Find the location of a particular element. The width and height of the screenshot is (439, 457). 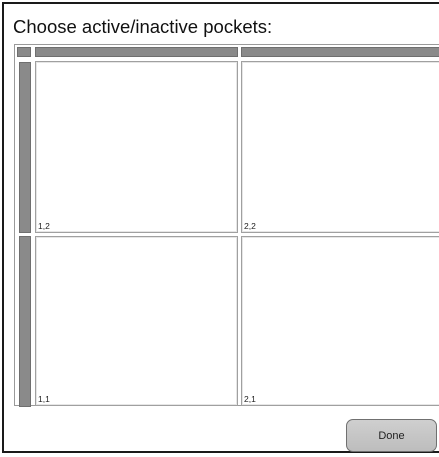

pocket-cell-label: 1,2 is located at coordinates (44, 226).